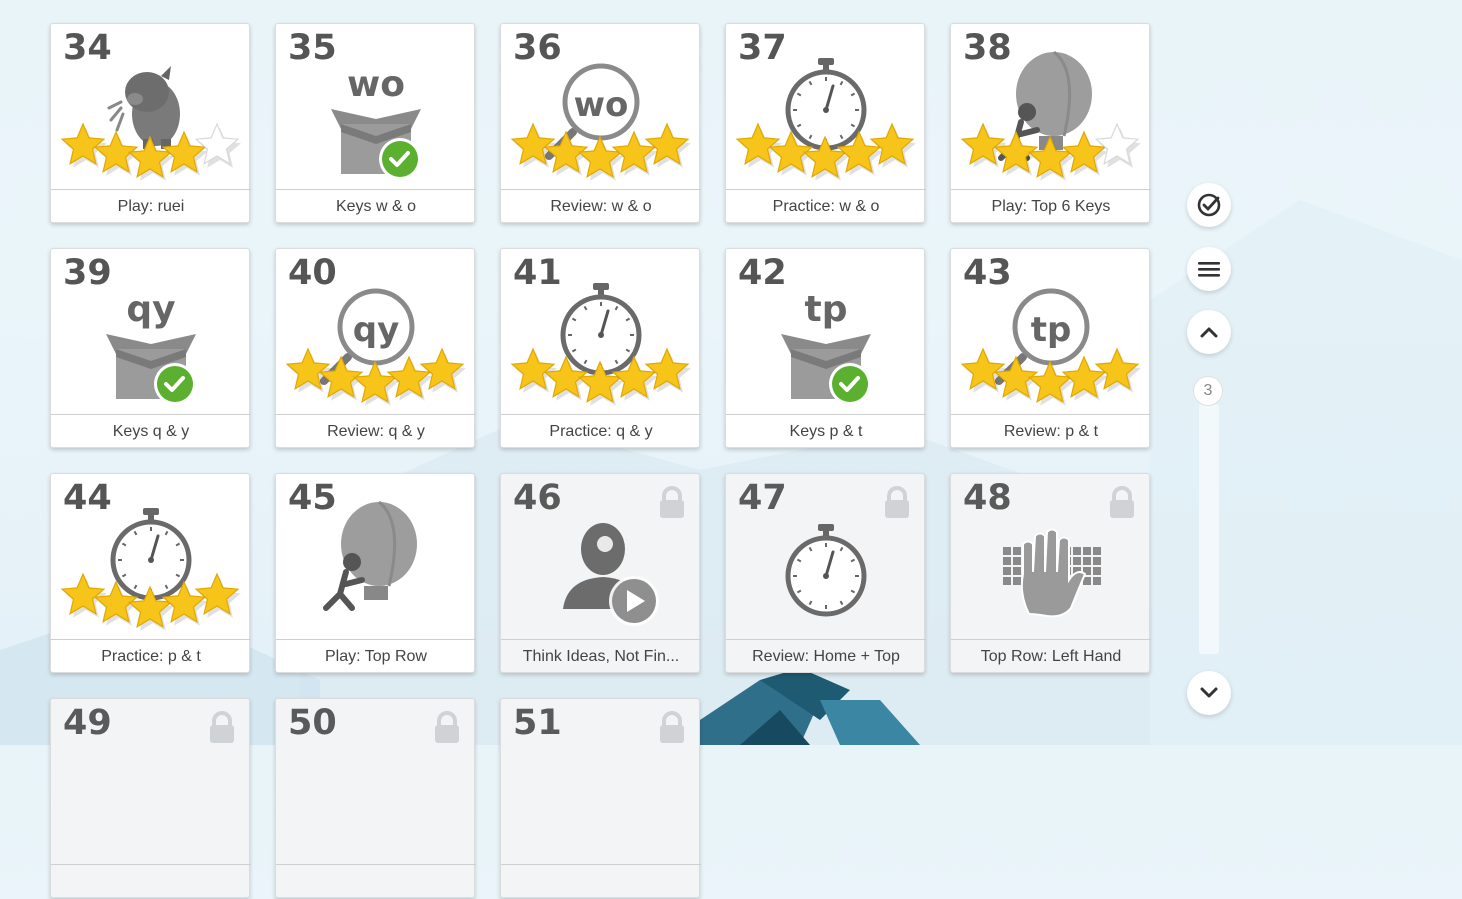 Image resolution: width=1462 pixels, height=899 pixels. What do you see at coordinates (601, 431) in the screenshot?
I see `lesson-title: Practice: q & y` at bounding box center [601, 431].